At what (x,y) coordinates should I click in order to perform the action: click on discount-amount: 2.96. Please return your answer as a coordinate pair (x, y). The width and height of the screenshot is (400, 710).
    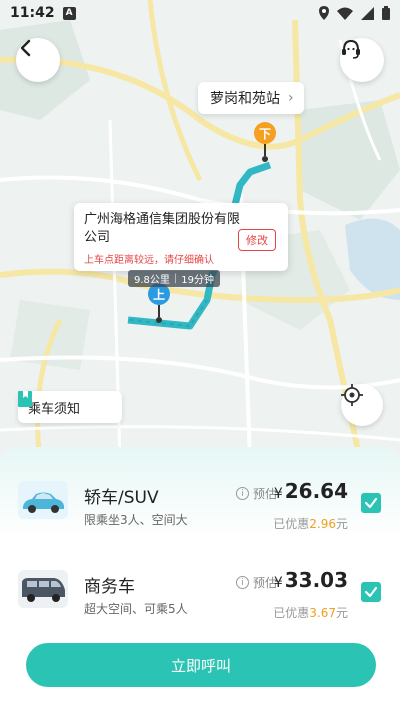
    Looking at the image, I should click on (322, 524).